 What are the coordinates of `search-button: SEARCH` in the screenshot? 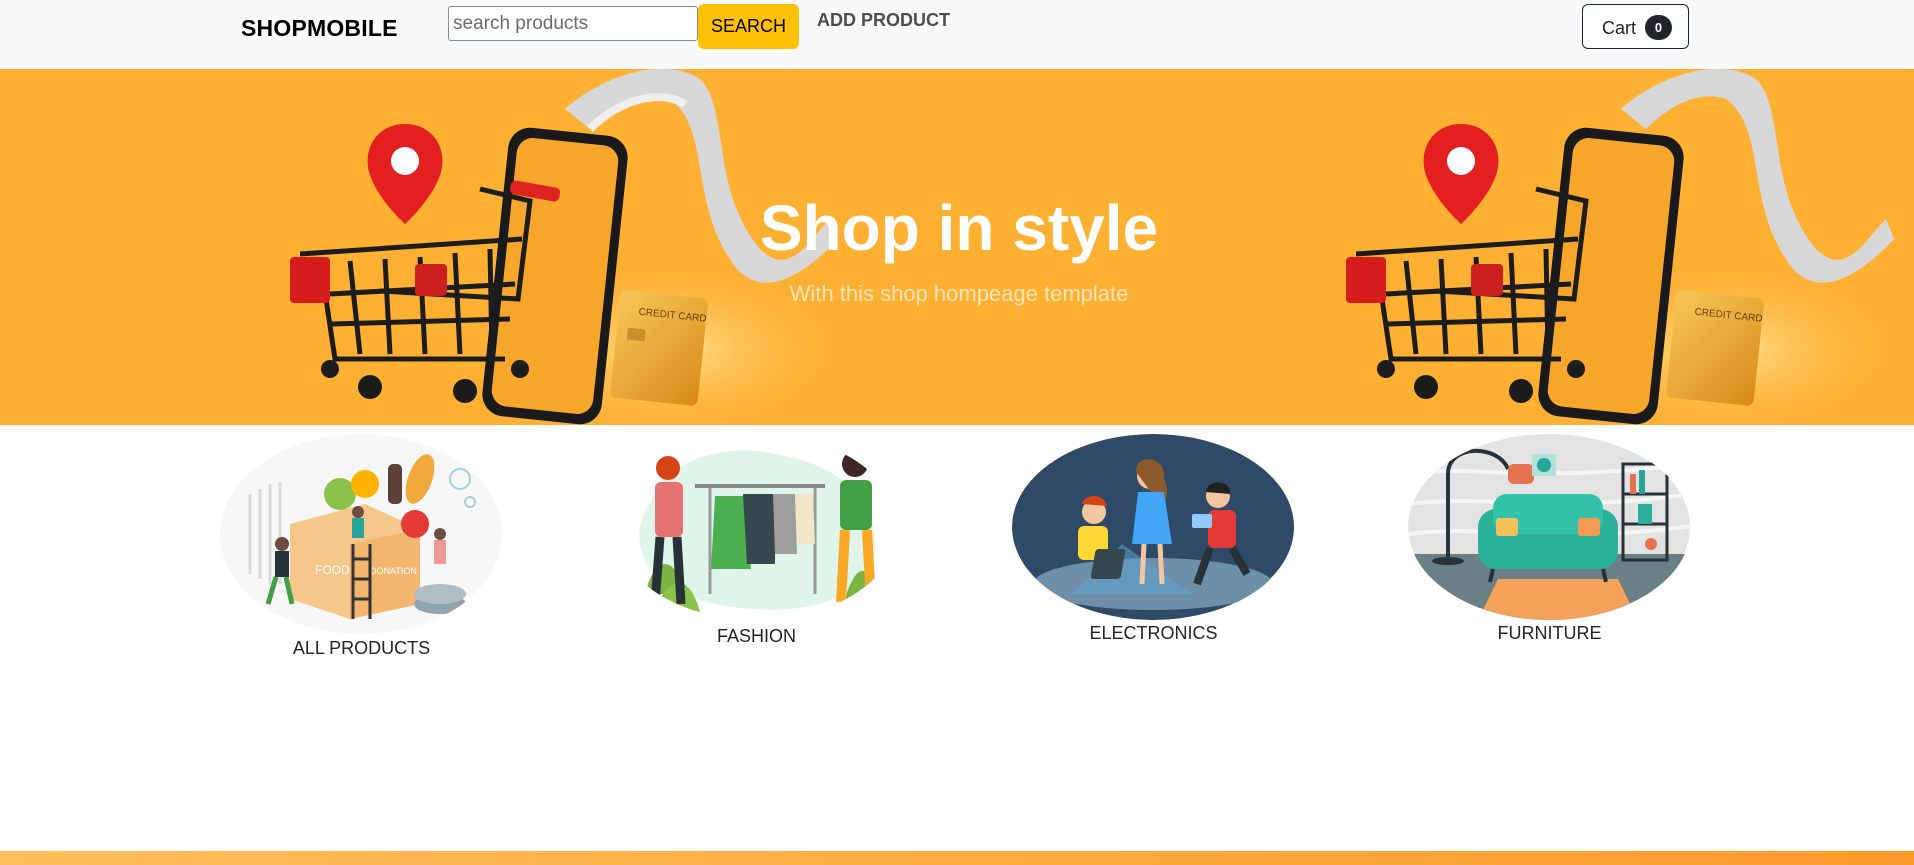 It's located at (748, 26).